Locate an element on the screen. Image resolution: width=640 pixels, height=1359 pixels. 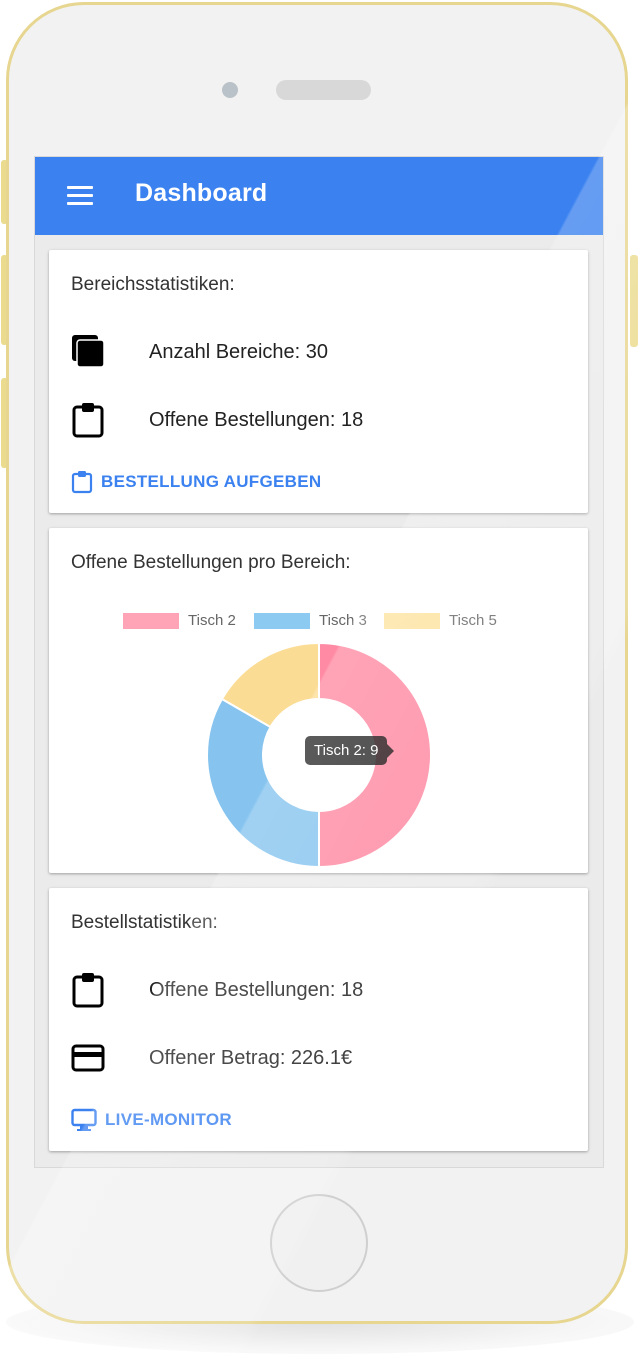
chart-tooltip: Tisch 2: 9 is located at coordinates (350, 750).